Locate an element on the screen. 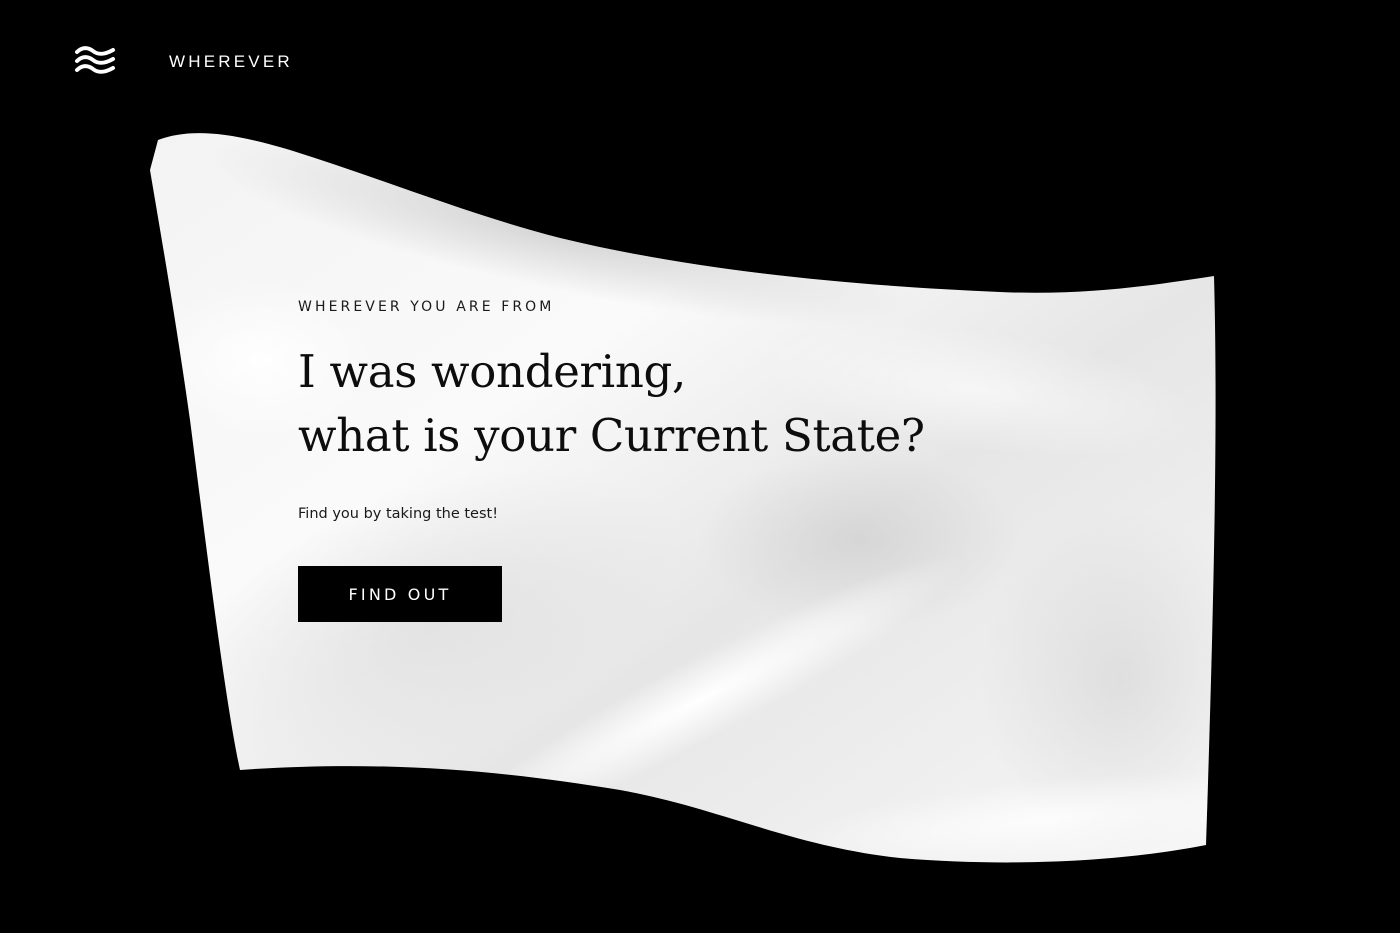 The height and width of the screenshot is (933, 1400). site-header: WHEREVER is located at coordinates (183, 62).